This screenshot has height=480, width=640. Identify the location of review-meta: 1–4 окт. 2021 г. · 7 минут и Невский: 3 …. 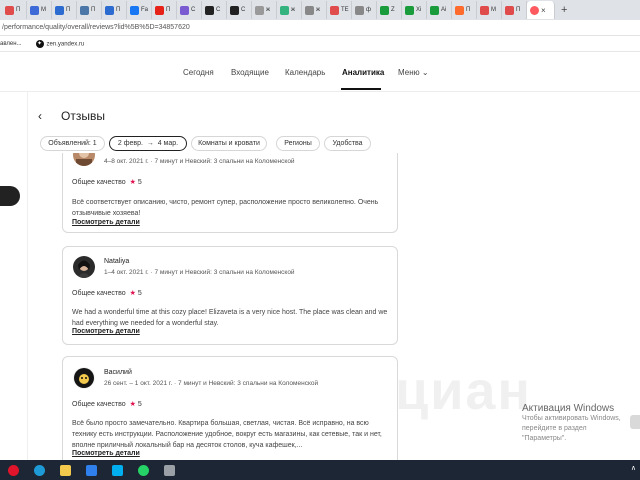
(199, 272).